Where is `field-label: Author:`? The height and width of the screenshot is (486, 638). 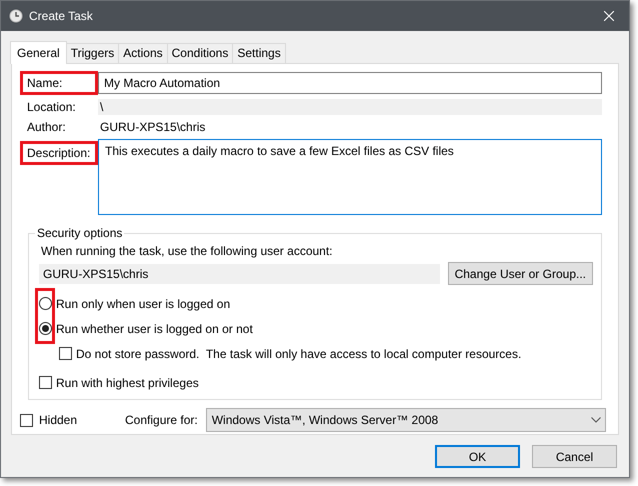
field-label: Author: is located at coordinates (46, 127).